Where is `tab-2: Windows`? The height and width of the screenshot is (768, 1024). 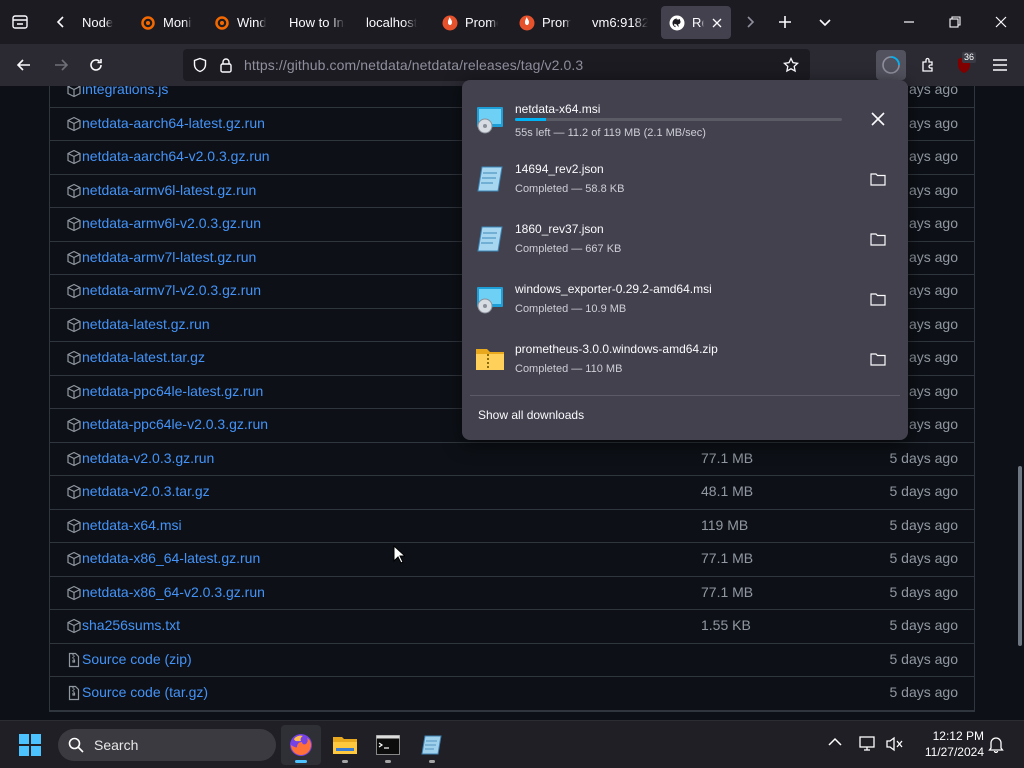 tab-2: Windows is located at coordinates (240, 22).